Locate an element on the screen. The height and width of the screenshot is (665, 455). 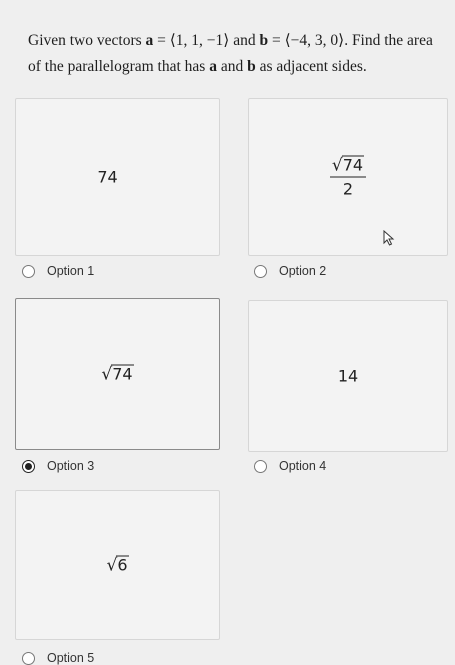
option-5-label: Option 5 is located at coordinates (71, 658).